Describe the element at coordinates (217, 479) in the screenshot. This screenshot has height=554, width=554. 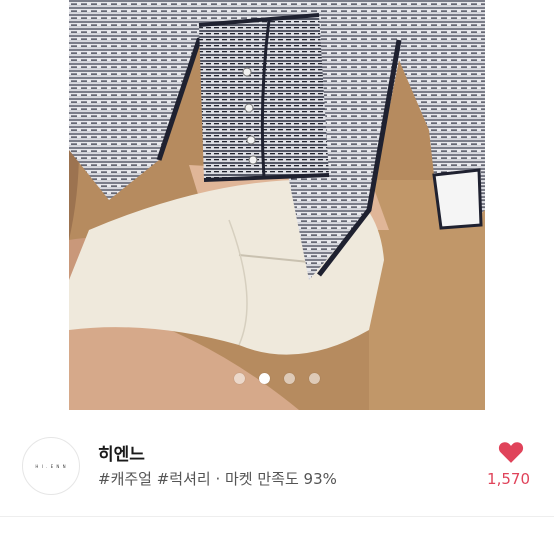
I see `shop-tags: #캐주얼 #럭셔리 · 마켓 만족도 93%` at that location.